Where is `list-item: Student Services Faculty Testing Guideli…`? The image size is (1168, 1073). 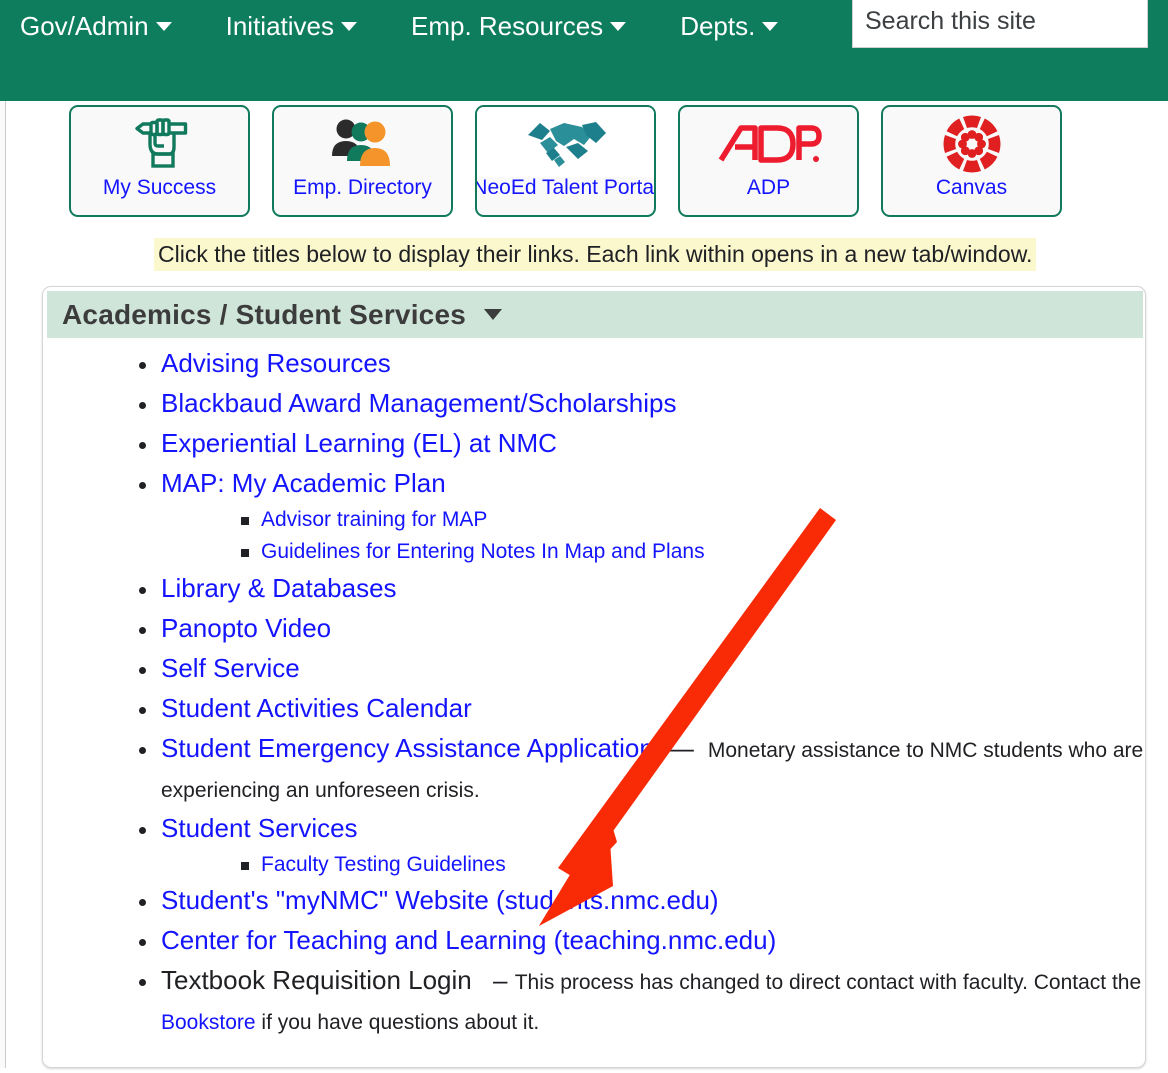 list-item: Student Services Faculty Testing Guideli… is located at coordinates (642, 845).